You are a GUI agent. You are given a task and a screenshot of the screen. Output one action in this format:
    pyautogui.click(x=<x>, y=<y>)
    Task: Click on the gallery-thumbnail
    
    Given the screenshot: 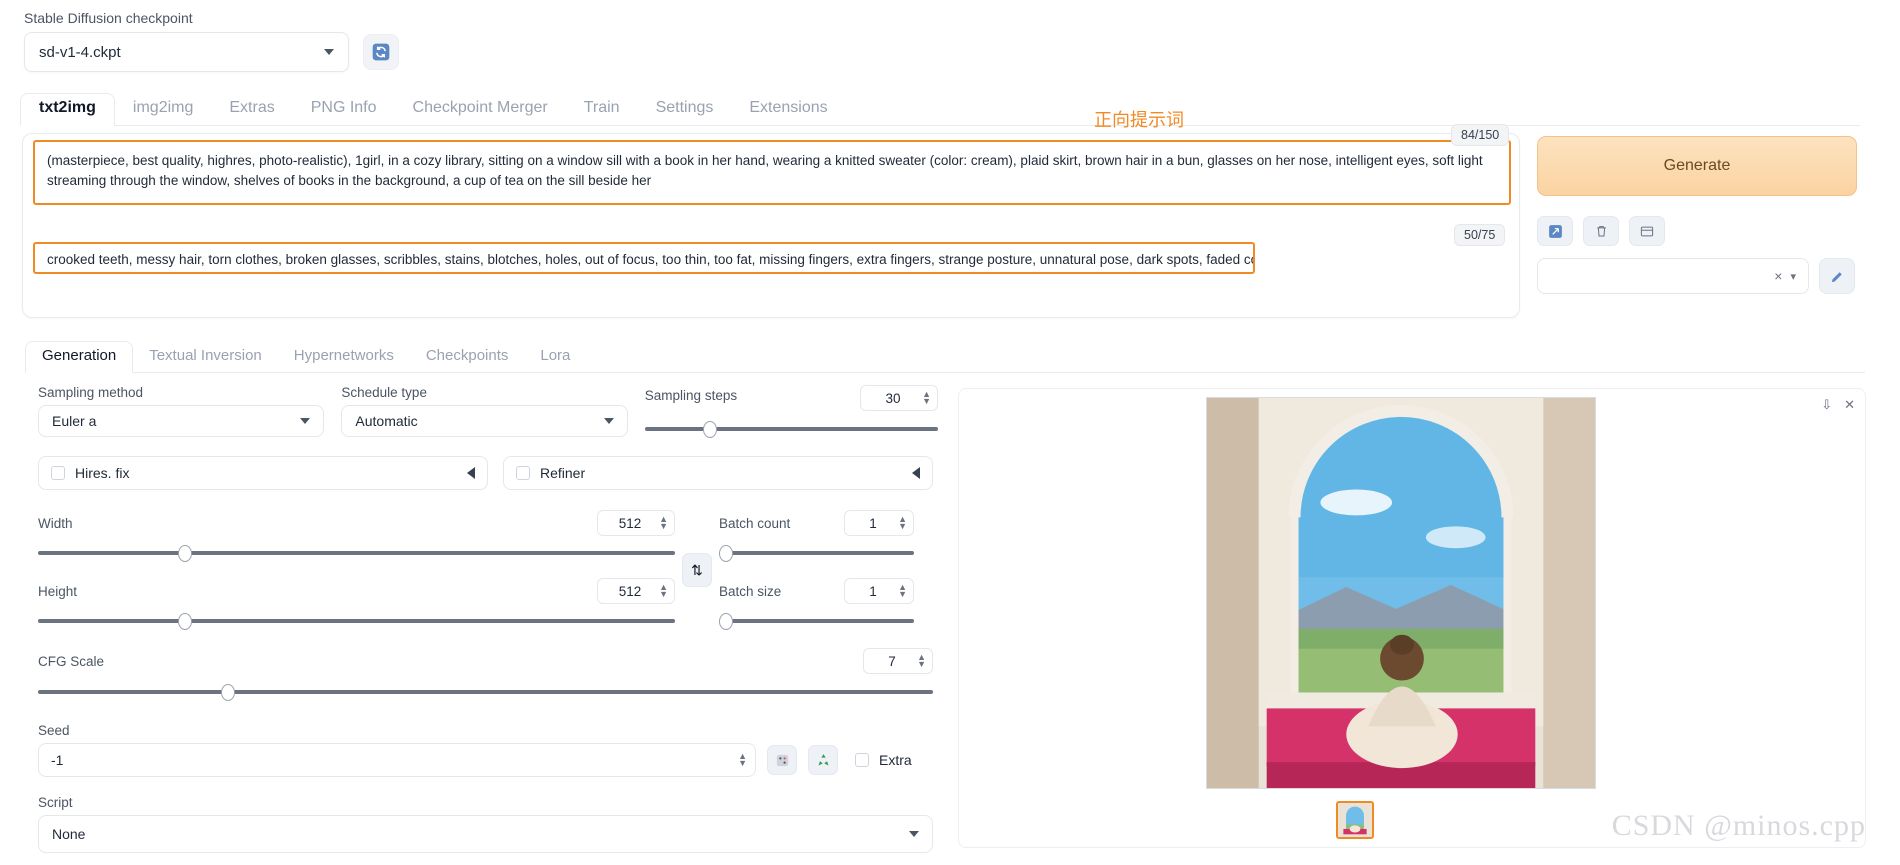 What is the action you would take?
    pyautogui.click(x=1355, y=820)
    